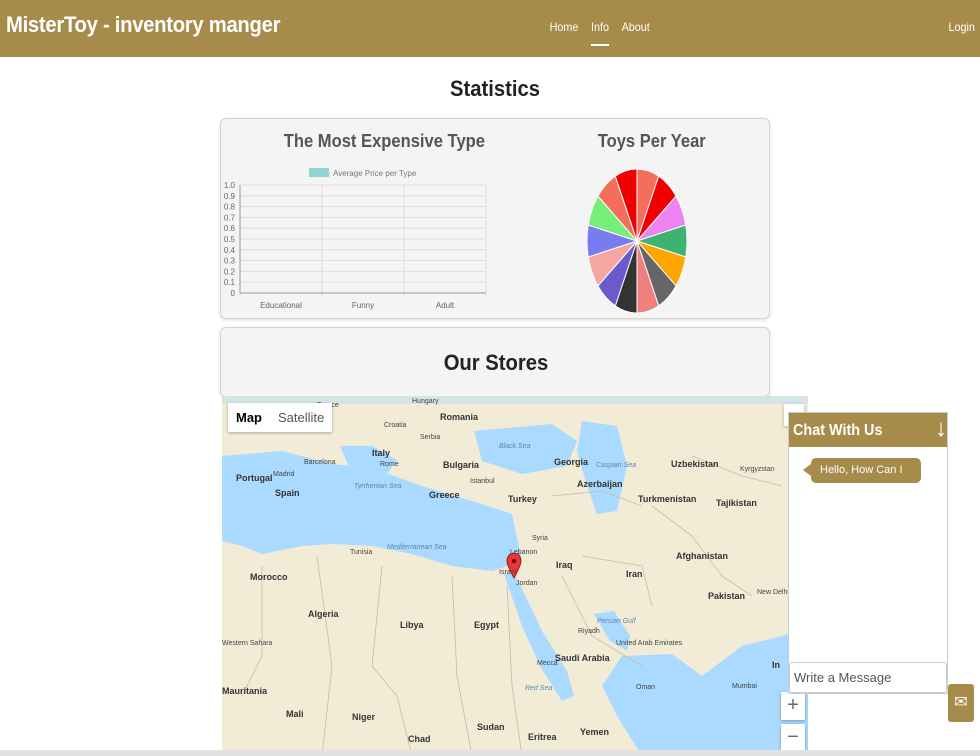 The height and width of the screenshot is (756, 980). What do you see at coordinates (230, 228) in the screenshot?
I see `y-tick-label: 0.6` at bounding box center [230, 228].